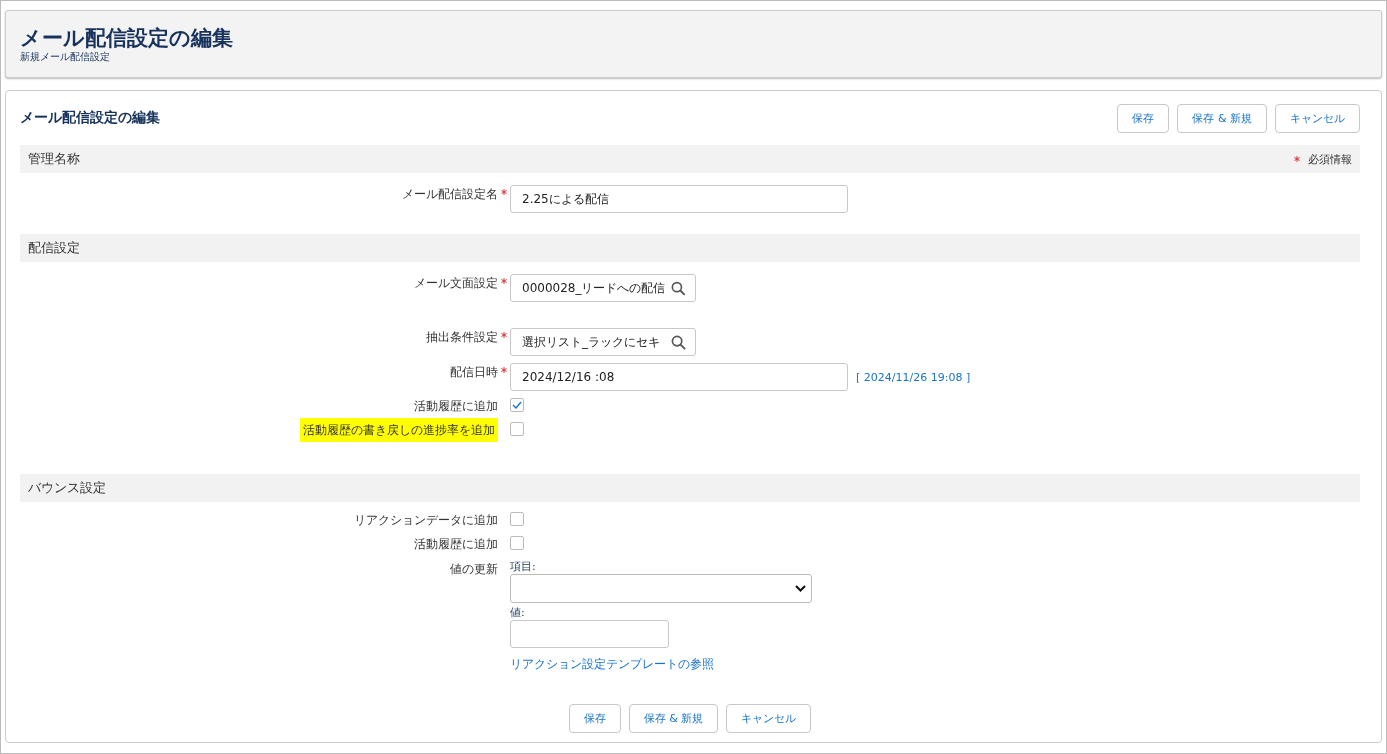  I want to click on page-title: メール配信設定の編集, so click(126, 38).